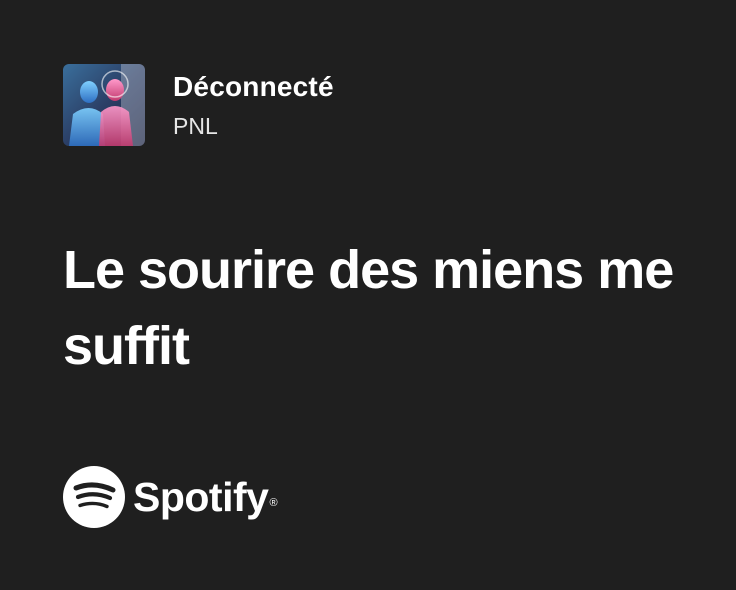 The image size is (736, 590). Describe the element at coordinates (195, 126) in the screenshot. I see `track-artist: PNL` at that location.